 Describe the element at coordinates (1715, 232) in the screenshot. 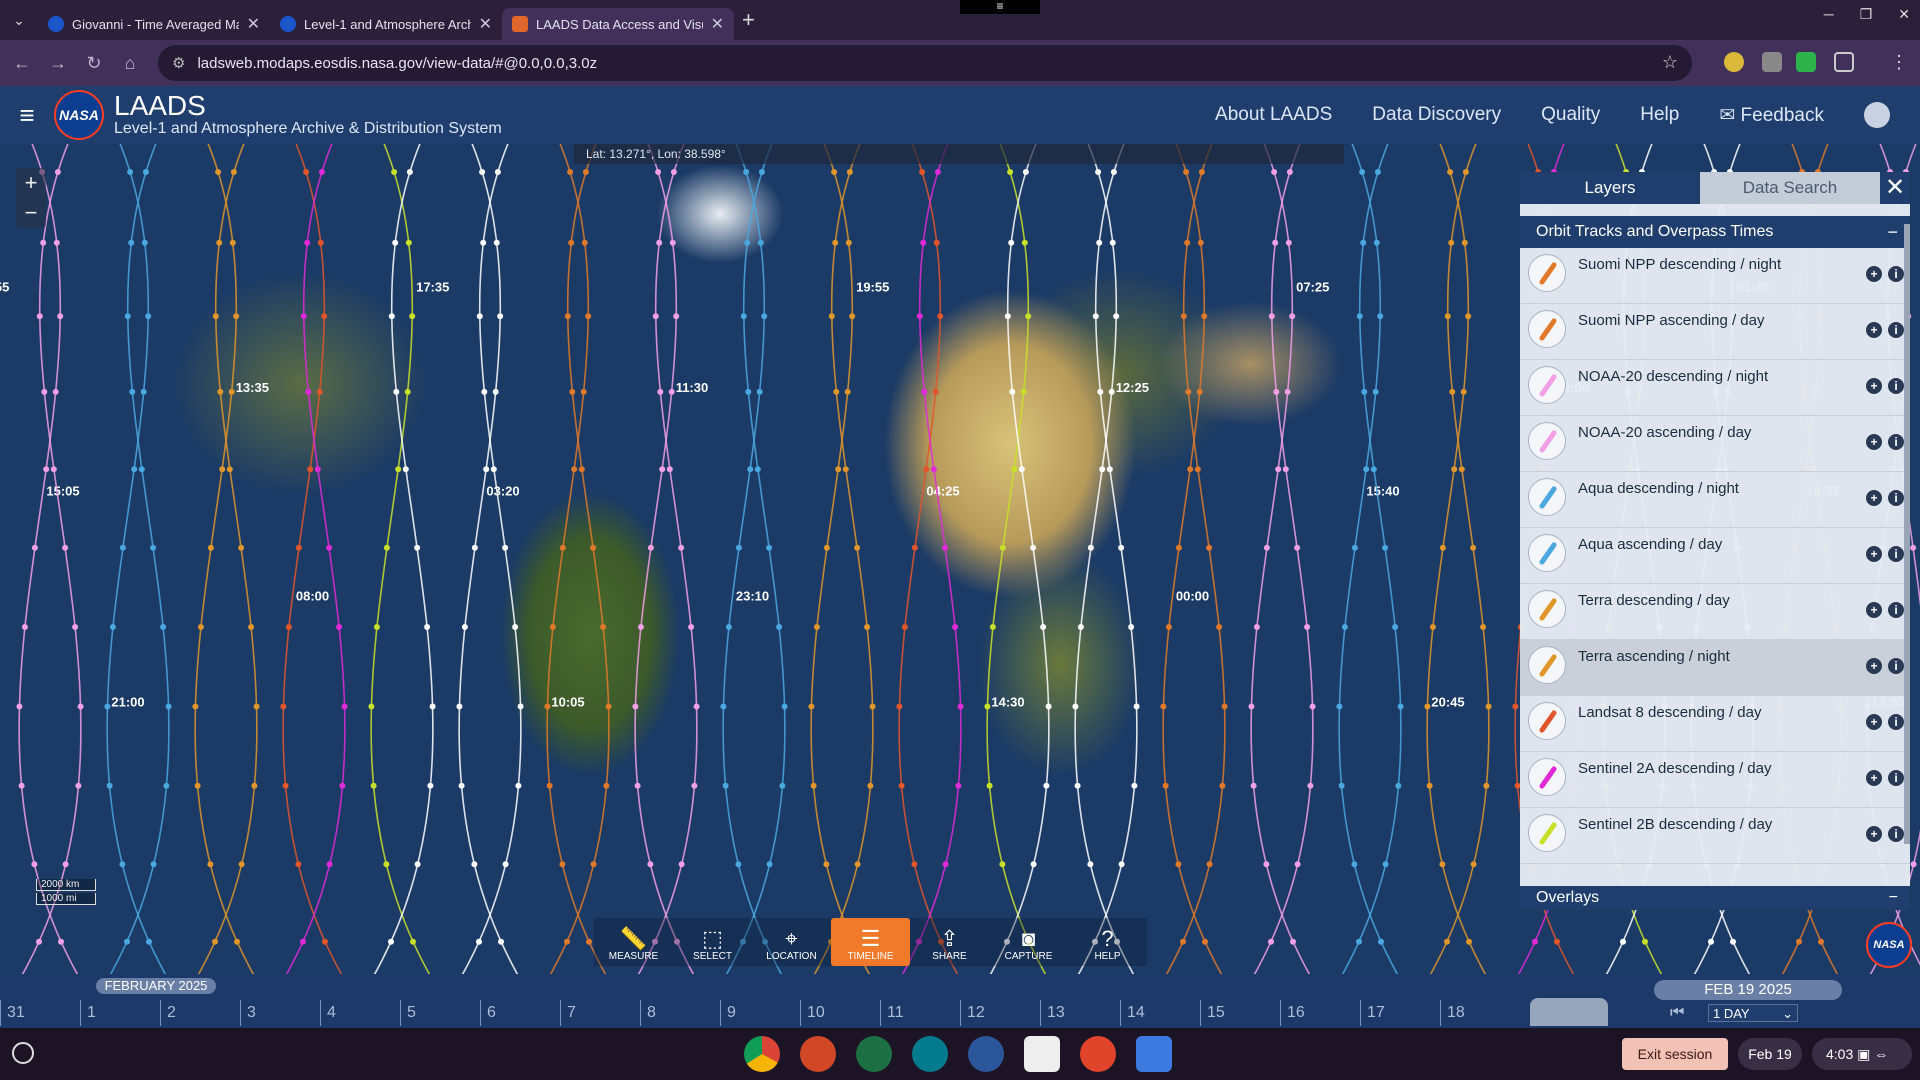

I see `section-header-orbit-tracks: Orbit Tracks and Overpass Times −` at that location.